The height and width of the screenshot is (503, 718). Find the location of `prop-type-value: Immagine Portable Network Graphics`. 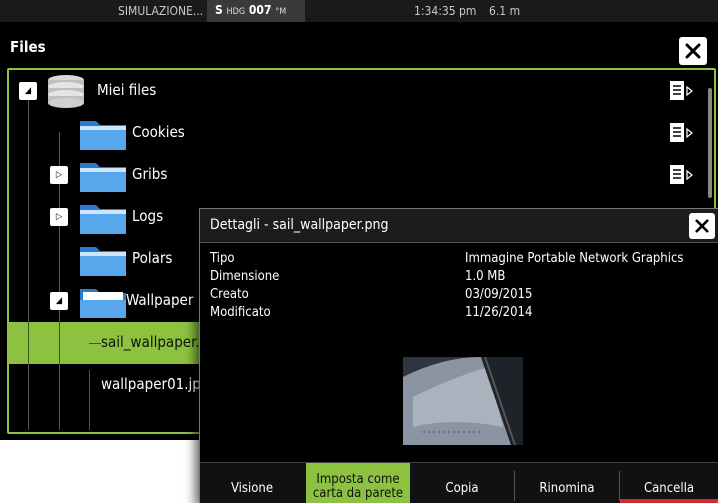

prop-type-value: Immagine Portable Network Graphics is located at coordinates (574, 258).